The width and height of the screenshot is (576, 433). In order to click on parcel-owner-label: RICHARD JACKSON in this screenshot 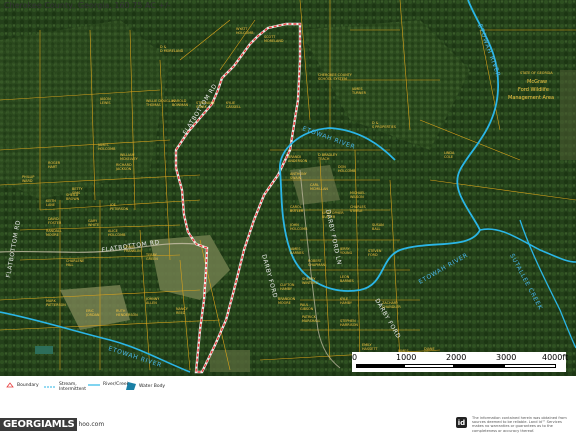, I will do `click(123, 167)`.